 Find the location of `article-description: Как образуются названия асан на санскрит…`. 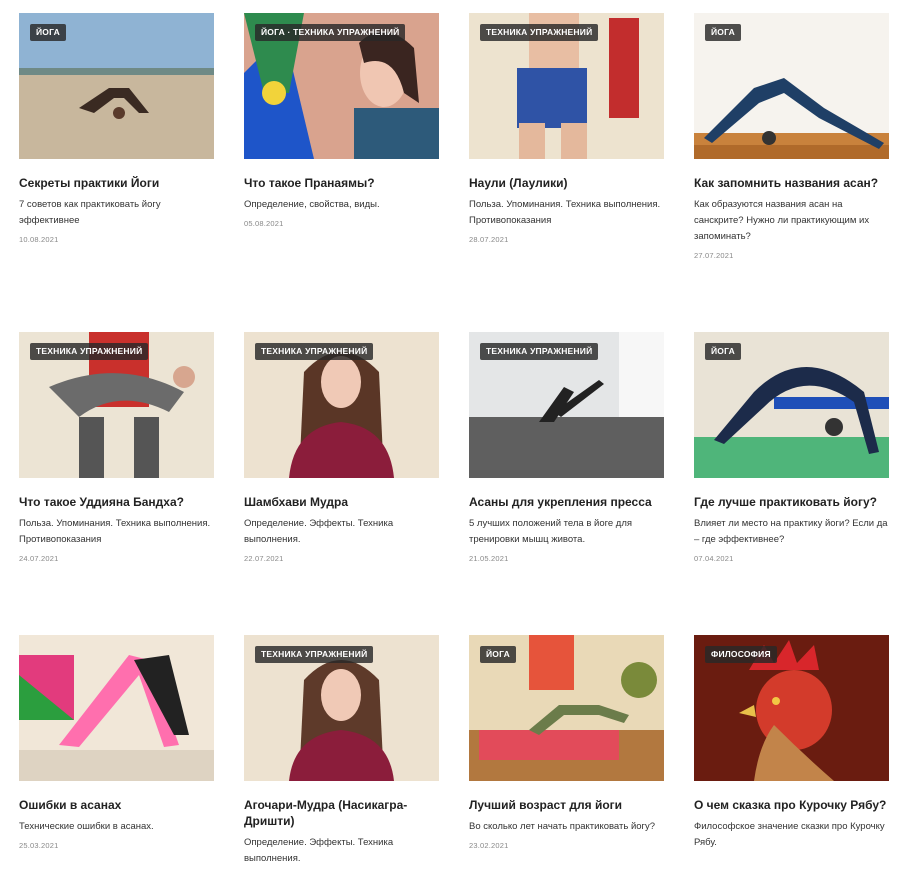

article-description: Как образуются названия асан на санскрит… is located at coordinates (782, 220).